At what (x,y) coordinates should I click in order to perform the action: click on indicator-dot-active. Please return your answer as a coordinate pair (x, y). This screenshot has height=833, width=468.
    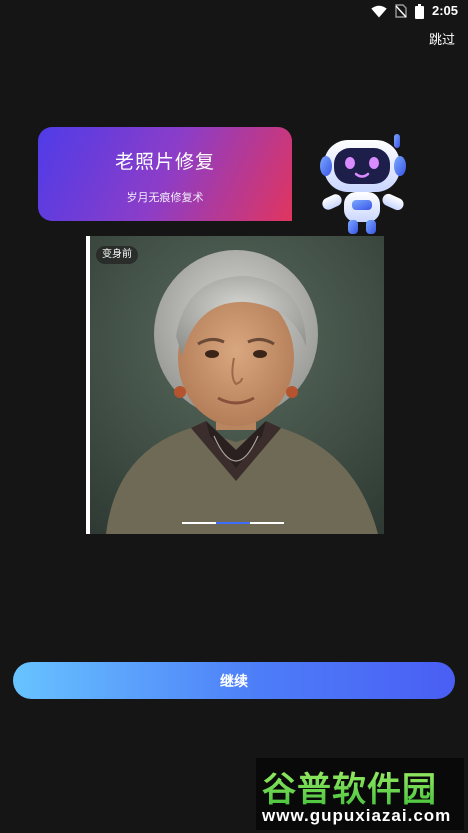
    Looking at the image, I should click on (233, 523).